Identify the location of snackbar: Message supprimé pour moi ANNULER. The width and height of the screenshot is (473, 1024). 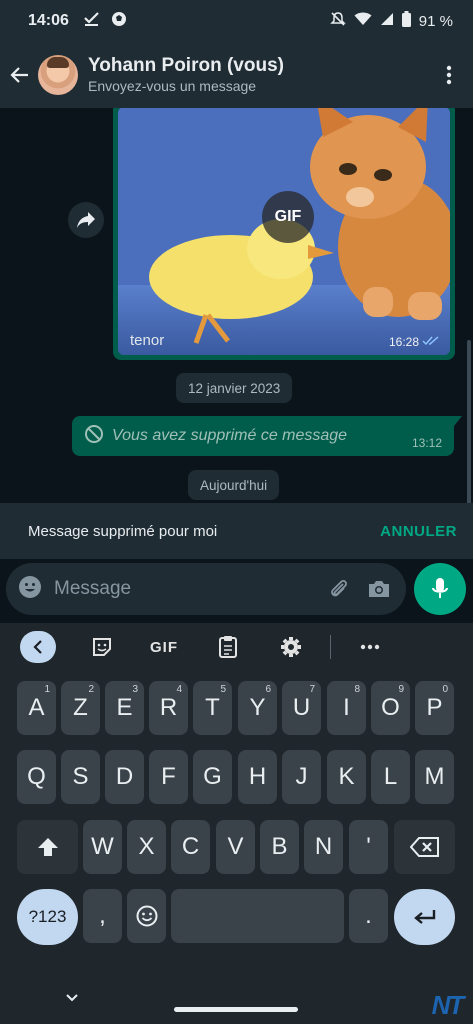
(236, 531).